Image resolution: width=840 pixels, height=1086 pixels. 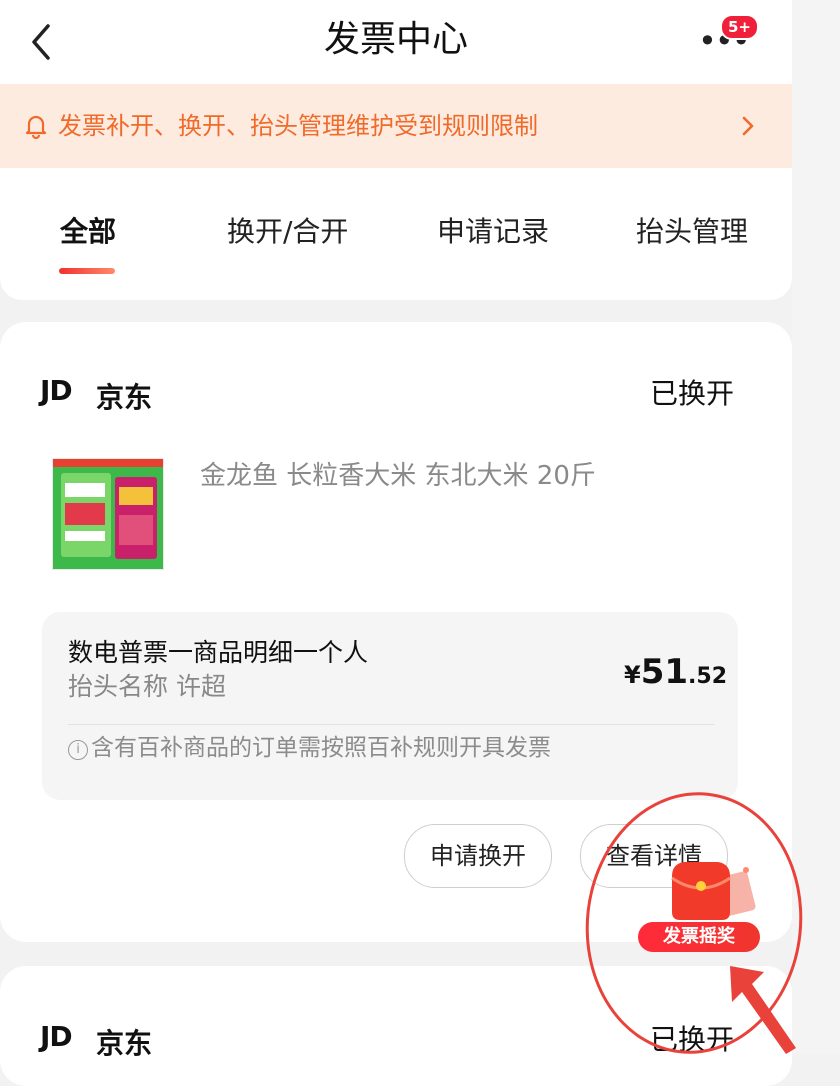 What do you see at coordinates (36, 127) in the screenshot?
I see `bell-icon` at bounding box center [36, 127].